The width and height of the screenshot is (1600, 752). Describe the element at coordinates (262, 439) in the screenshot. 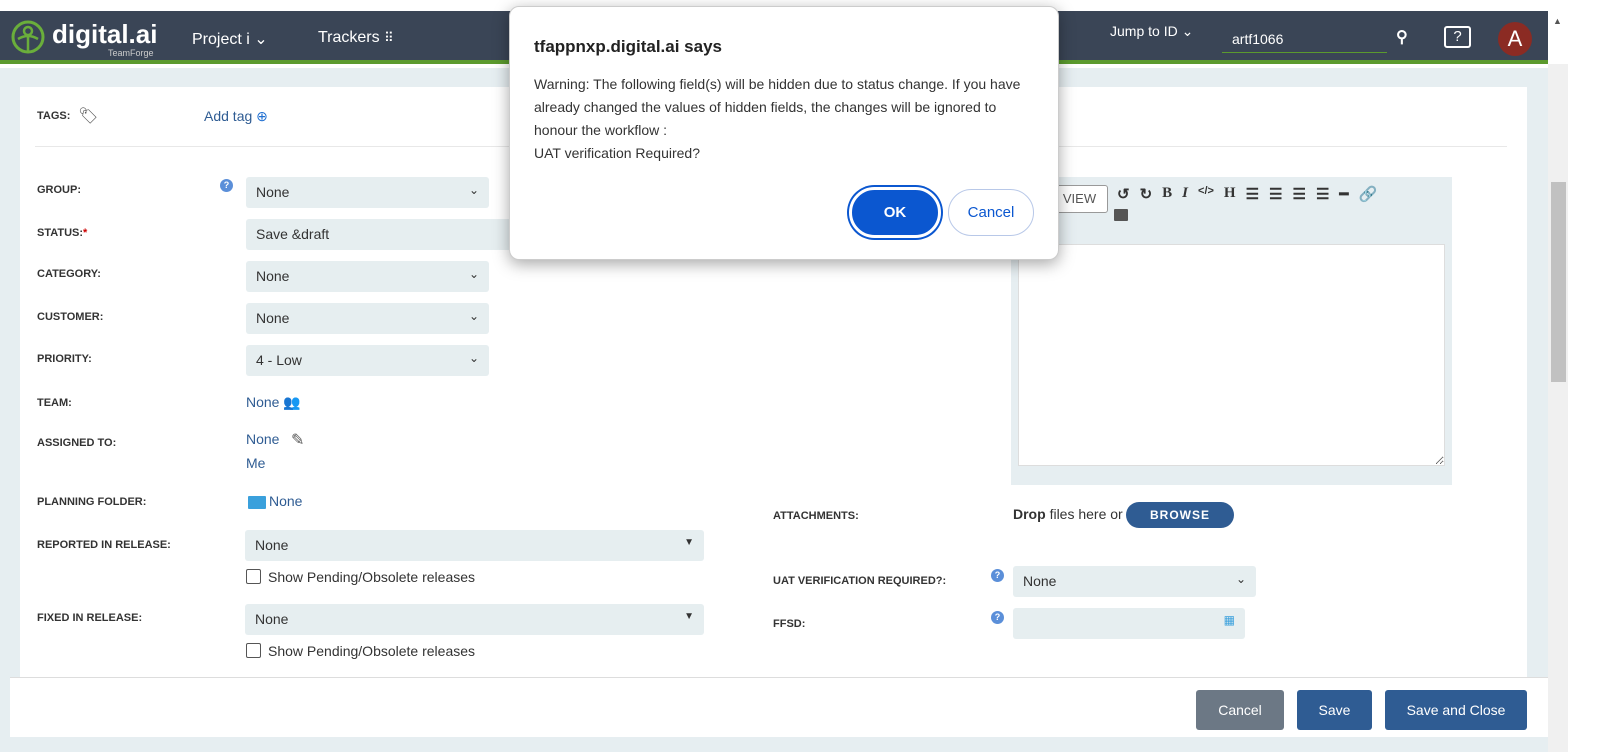

I see `assigned-to-value: None` at that location.